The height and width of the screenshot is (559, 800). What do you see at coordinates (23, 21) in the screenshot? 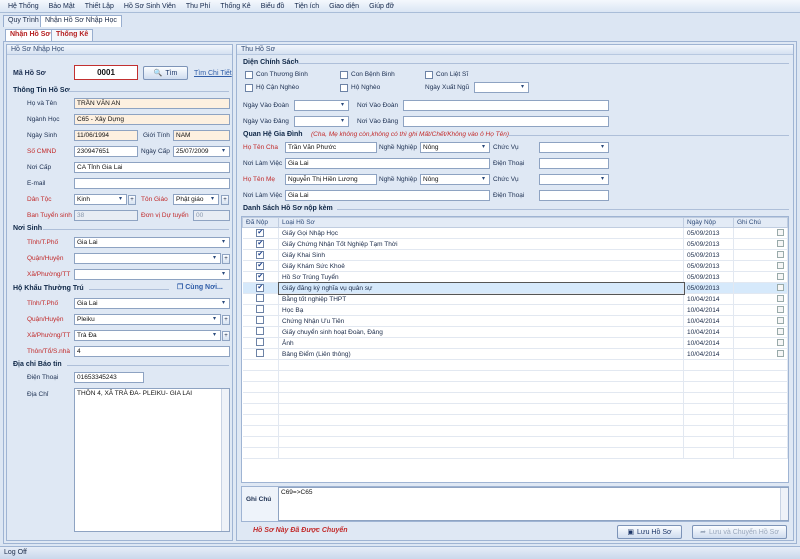
I see `tab-quy-trinh: Quy Trình` at bounding box center [23, 21].